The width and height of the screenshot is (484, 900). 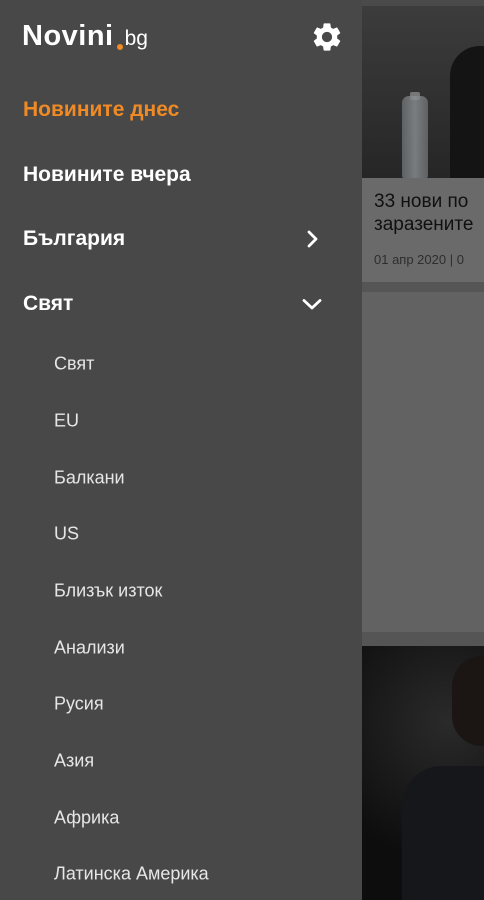 What do you see at coordinates (87, 817) in the screenshot?
I see `submenu-item-label: Африка` at bounding box center [87, 817].